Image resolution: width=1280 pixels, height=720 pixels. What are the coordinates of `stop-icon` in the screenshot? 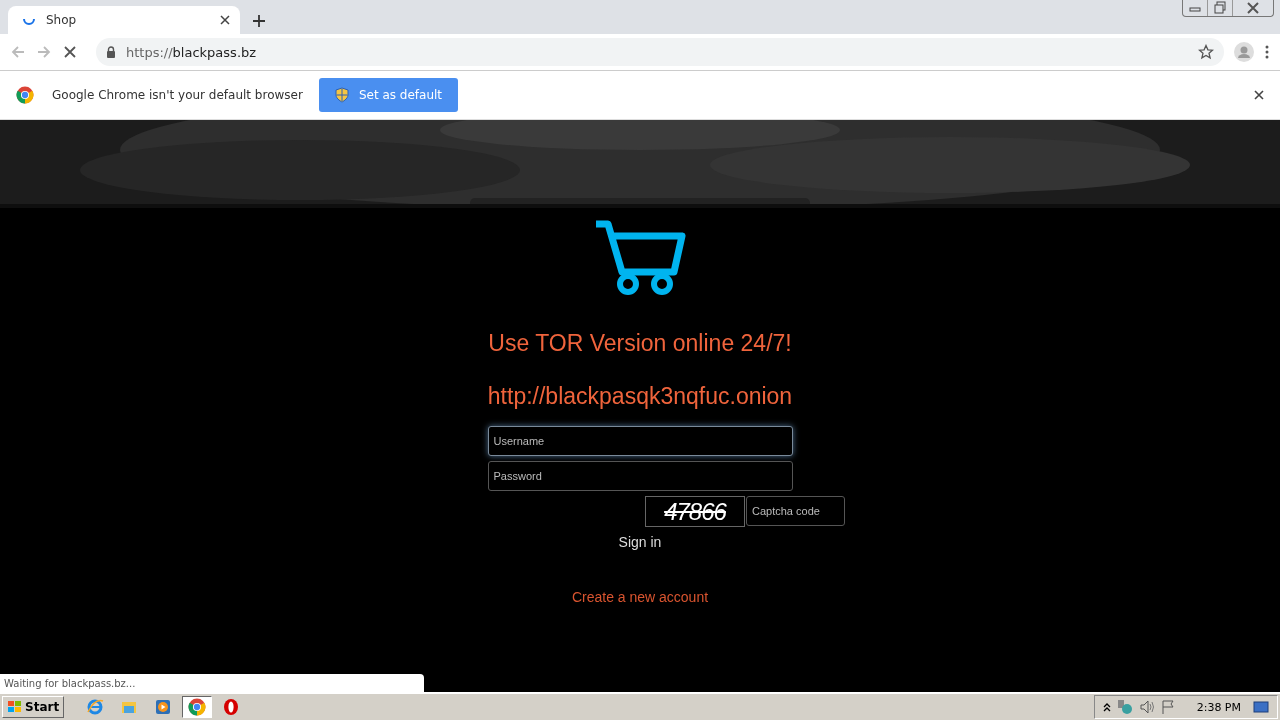 It's located at (70, 52).